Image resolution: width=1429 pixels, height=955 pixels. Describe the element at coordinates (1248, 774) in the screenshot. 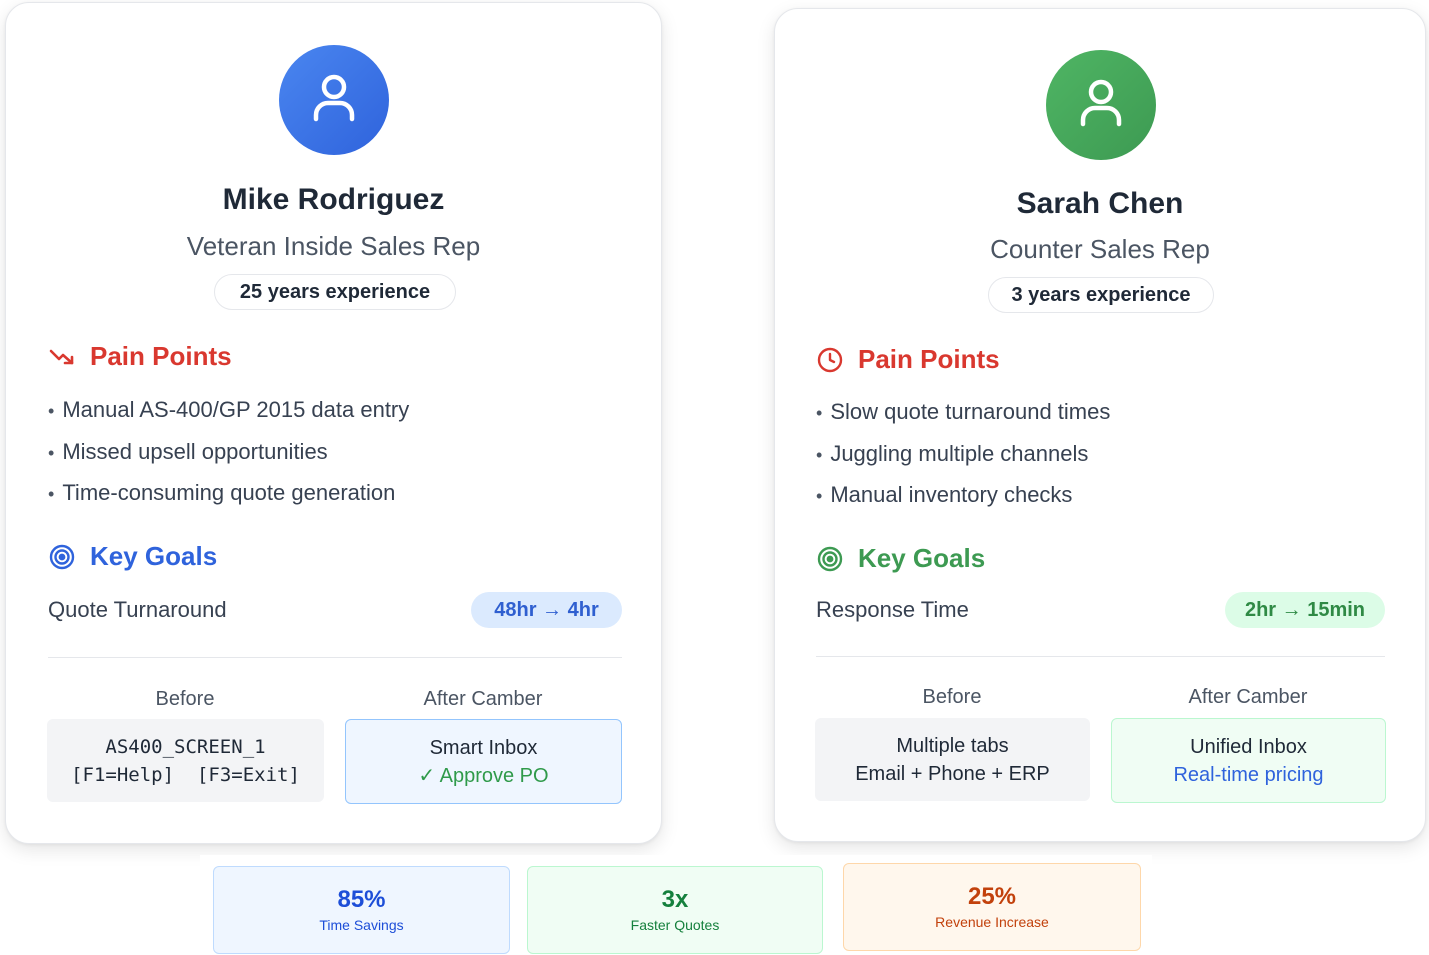

I see `after-line-2: Real-time pricing` at that location.